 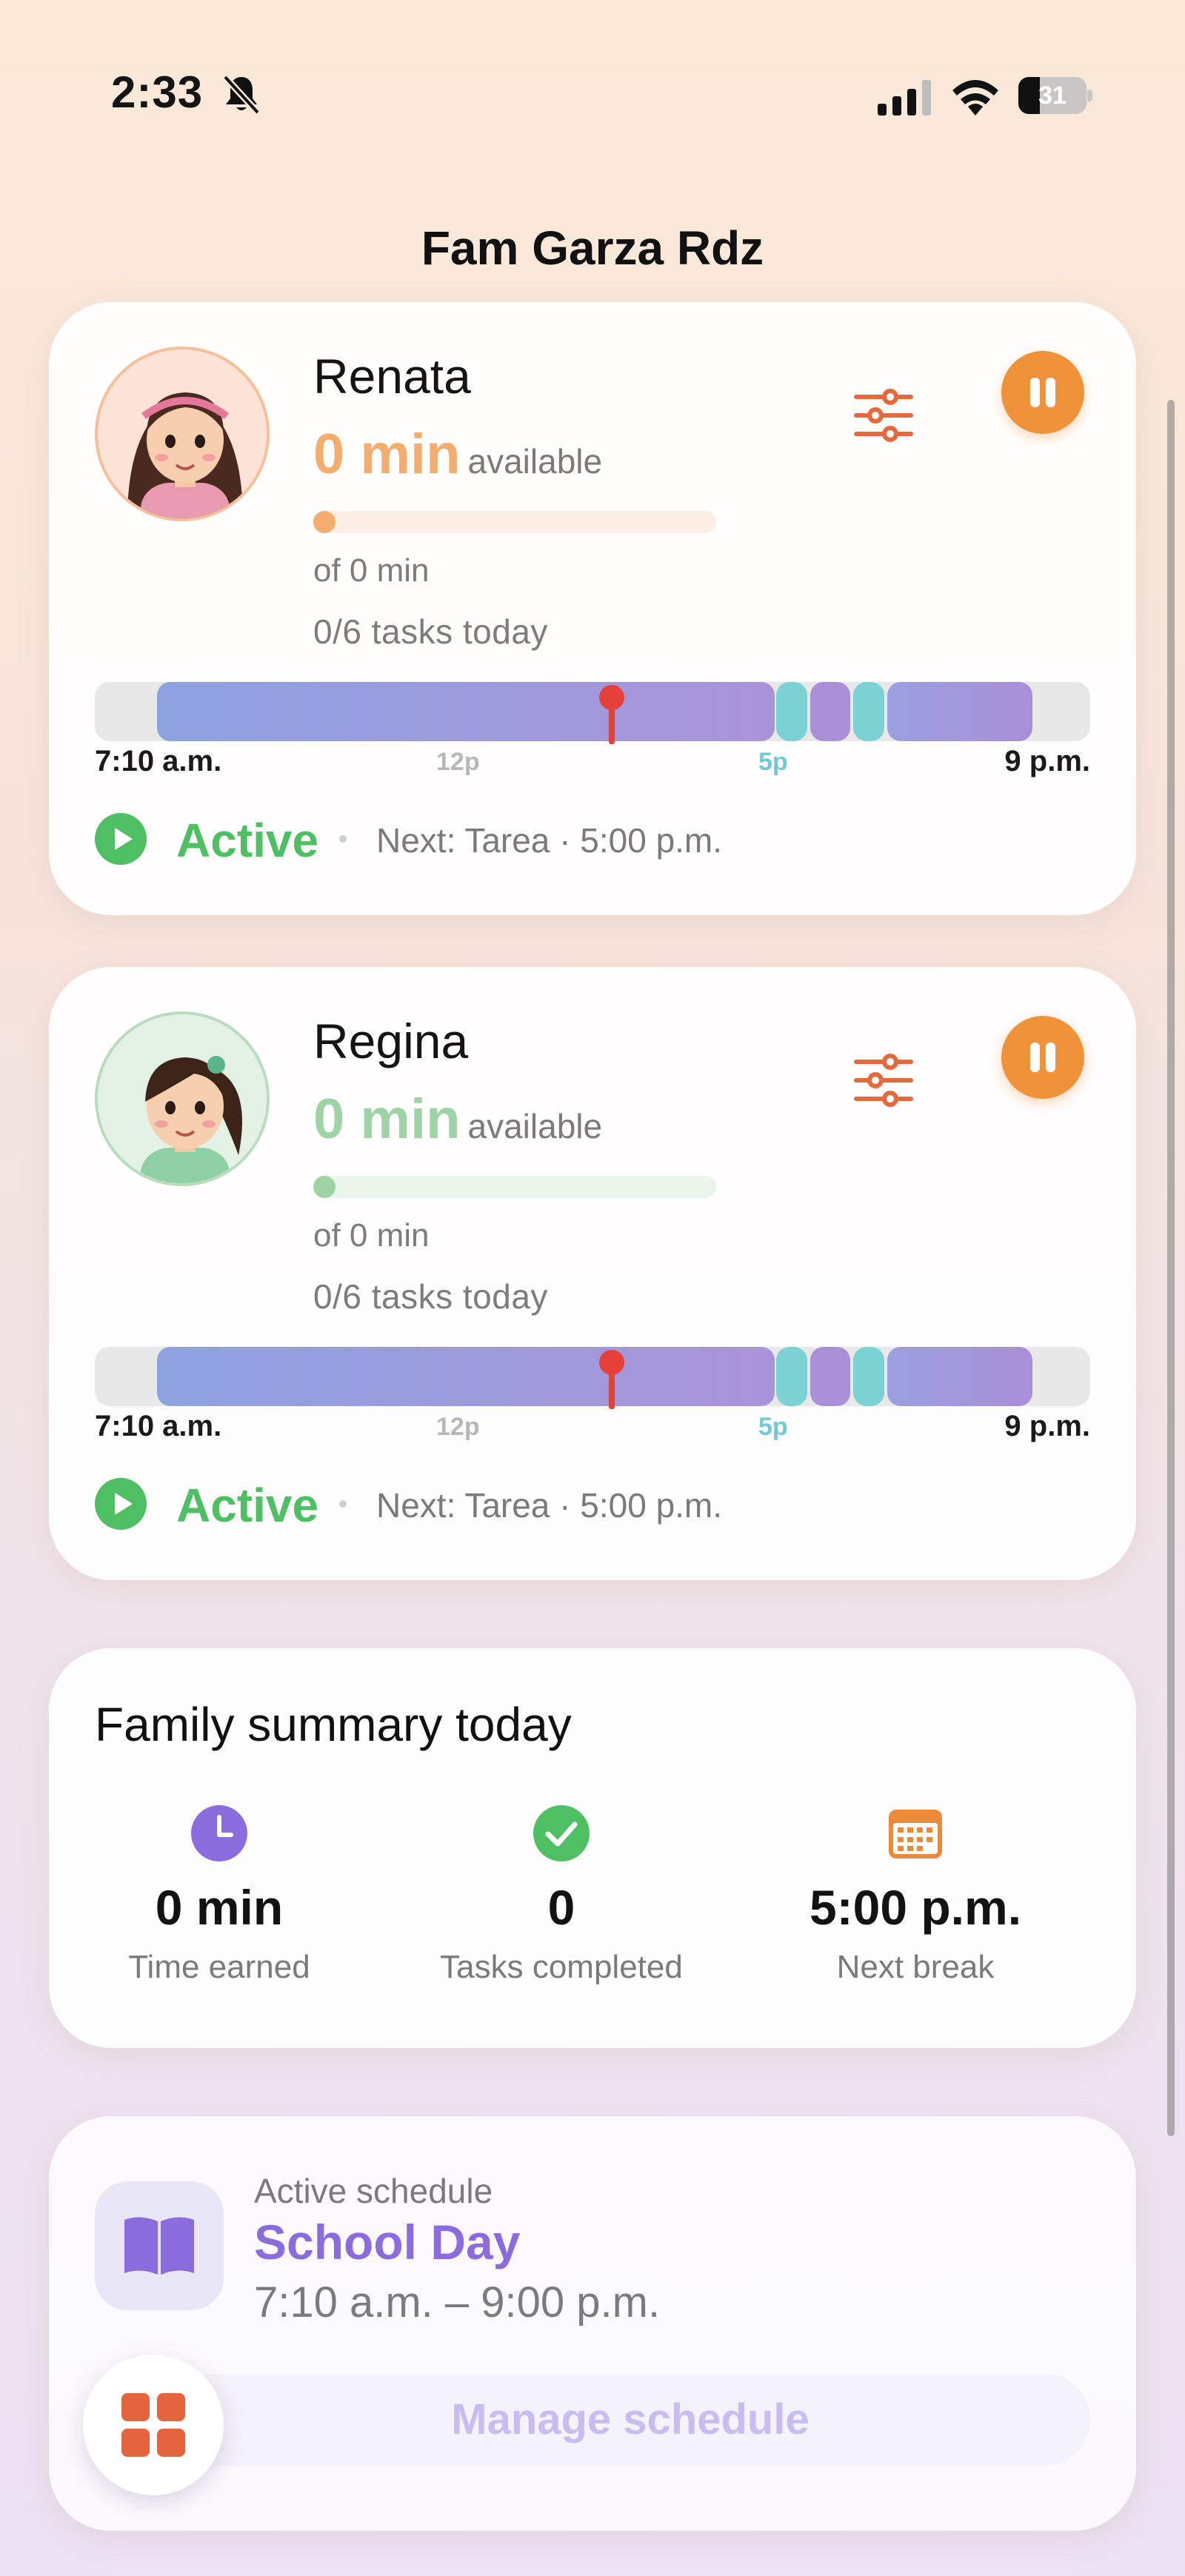 I want to click on grid-icon, so click(x=153, y=2425).